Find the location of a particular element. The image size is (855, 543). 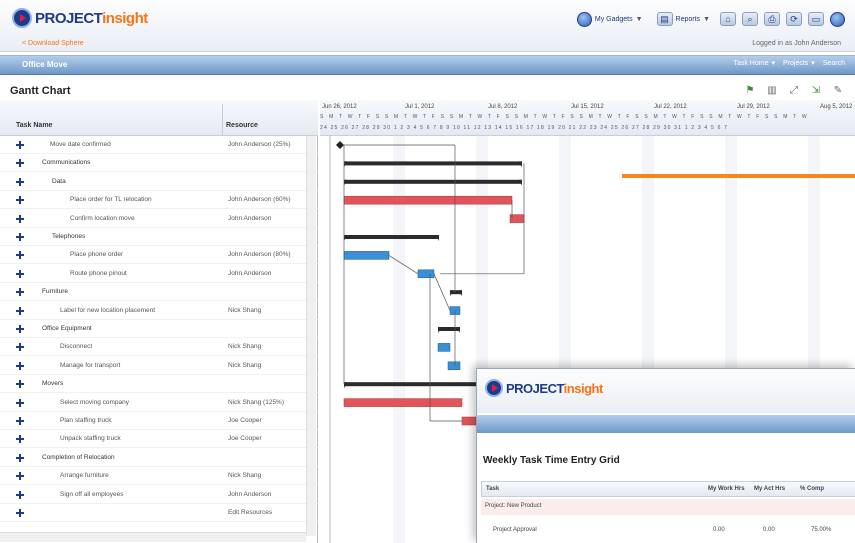

resource-column-header: Resource is located at coordinates (242, 125).